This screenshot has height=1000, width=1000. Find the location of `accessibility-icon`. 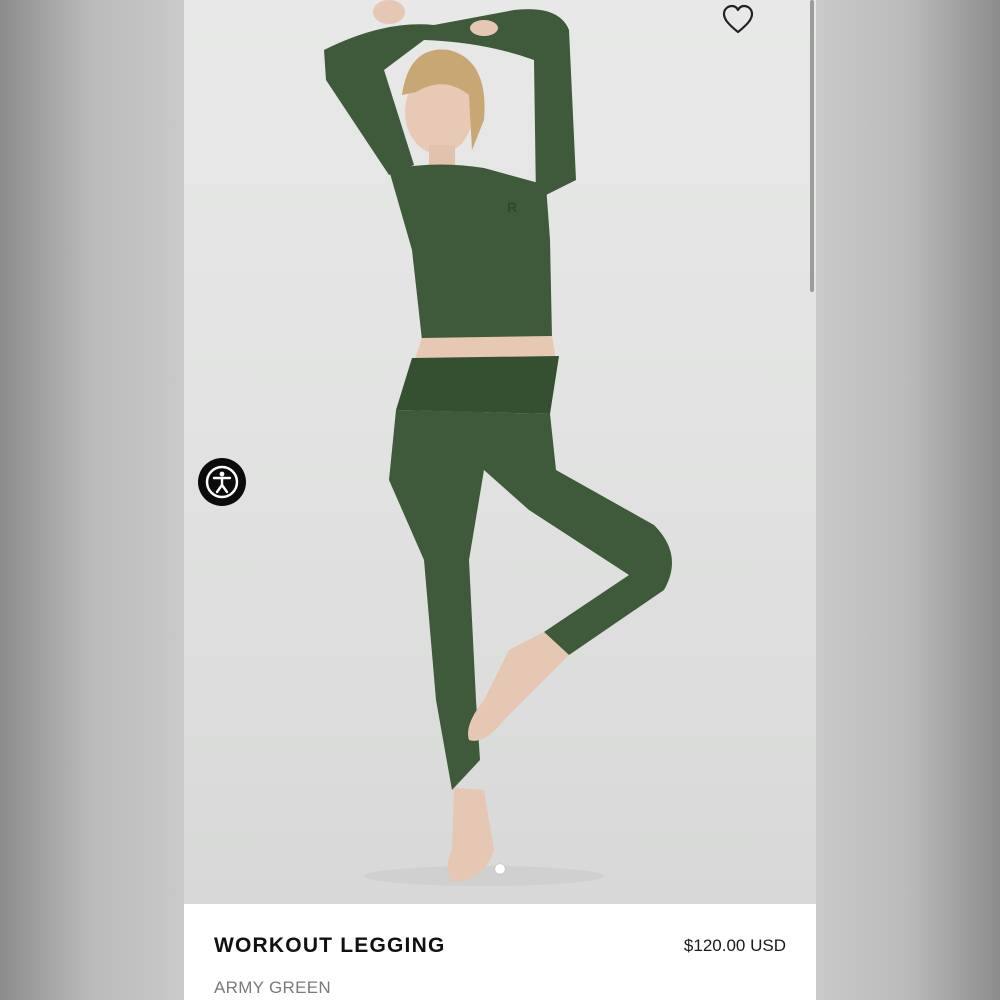

accessibility-icon is located at coordinates (222, 482).